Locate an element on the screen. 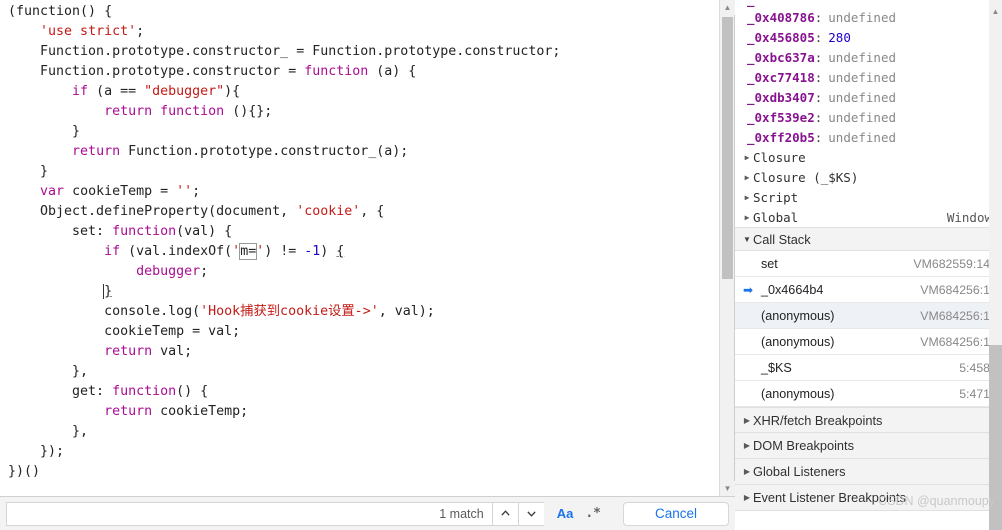 This screenshot has height=530, width=1002. breakpoint-section-header: ▶ DOM Breakpoints is located at coordinates (868, 446).